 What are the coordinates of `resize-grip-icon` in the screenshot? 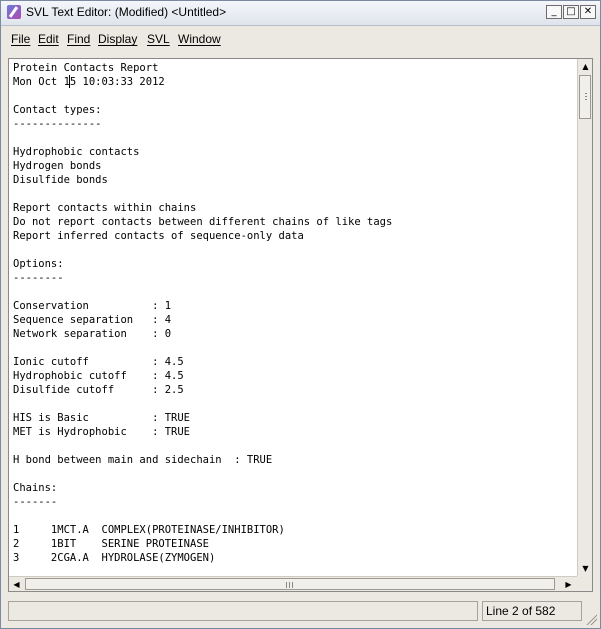 It's located at (591, 619).